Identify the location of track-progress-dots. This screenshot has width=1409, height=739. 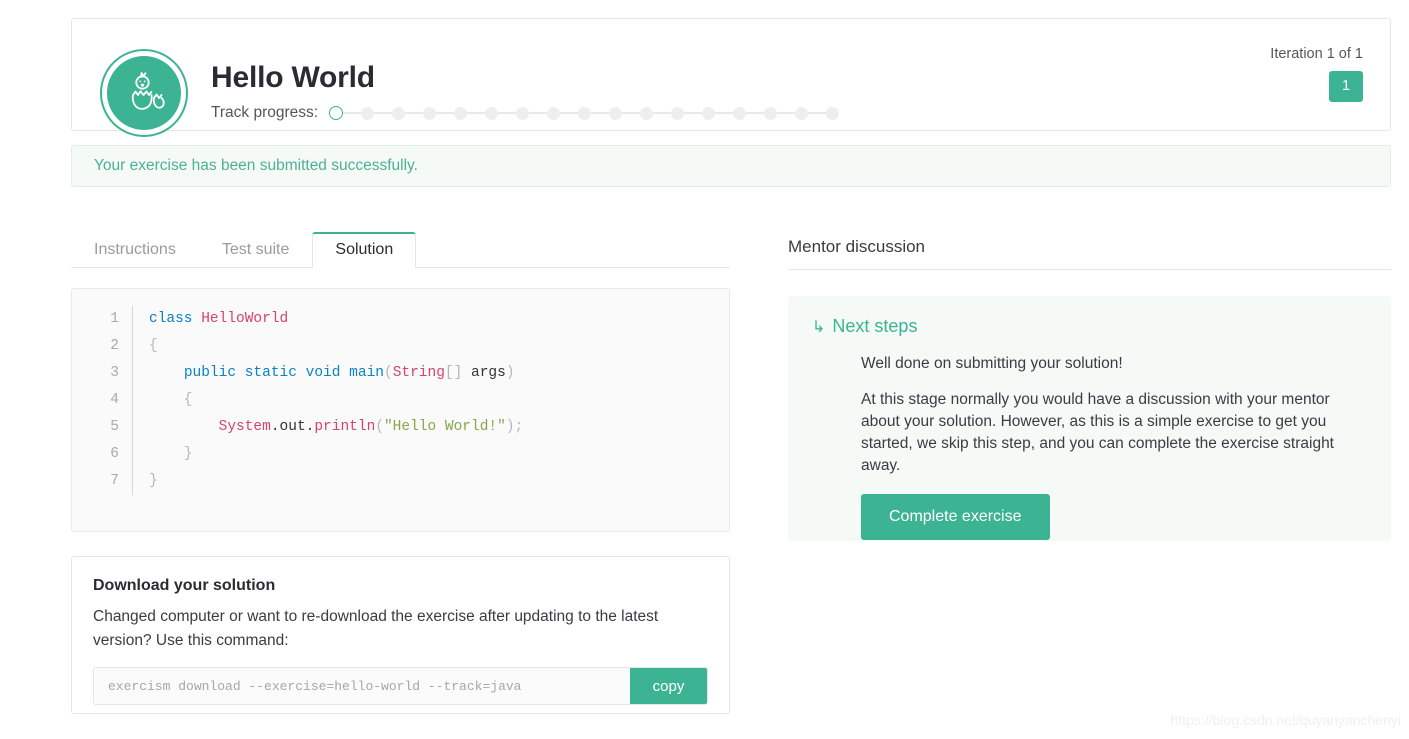
(584, 113).